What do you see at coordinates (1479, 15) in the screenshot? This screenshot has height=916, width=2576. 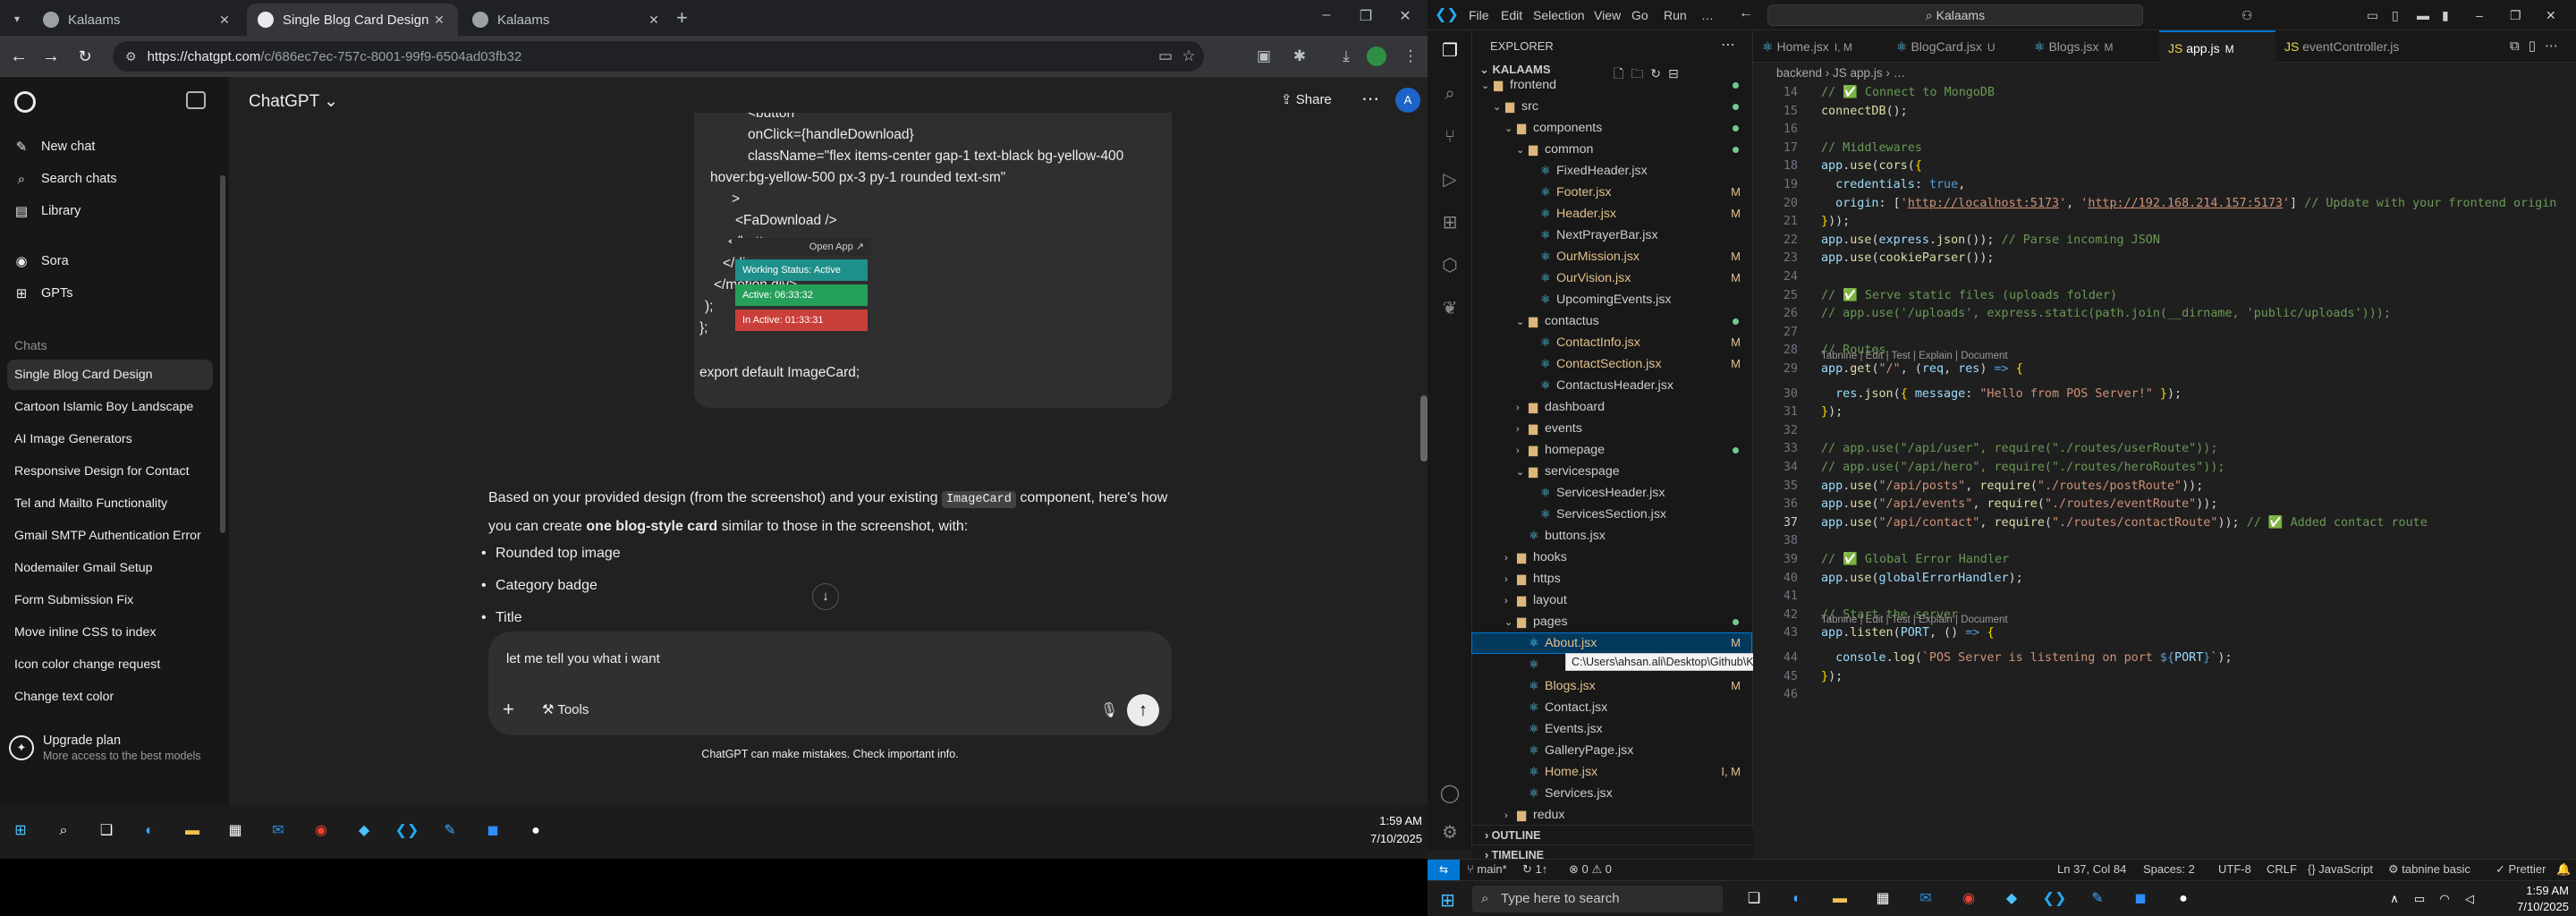 I see `menu-file: File` at bounding box center [1479, 15].